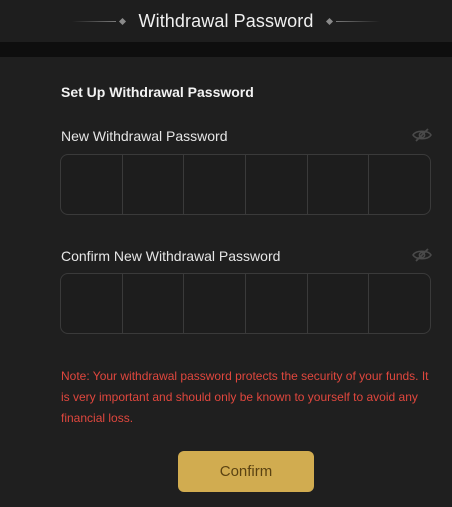 The image size is (452, 507). What do you see at coordinates (226, 49) in the screenshot?
I see `header-divider` at bounding box center [226, 49].